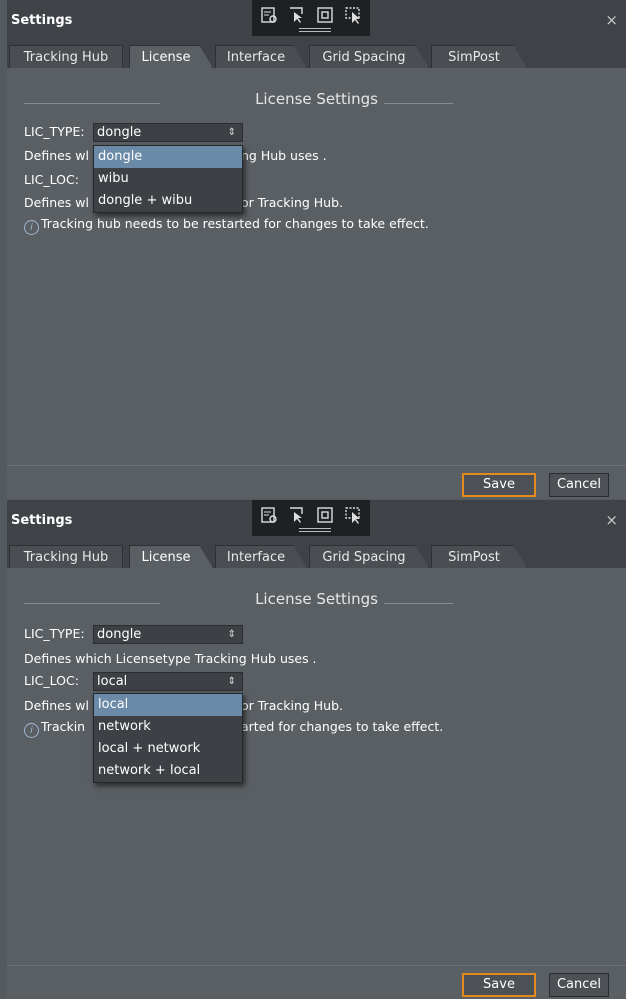 The image size is (626, 999). What do you see at coordinates (56, 155) in the screenshot?
I see `lic-type-description: Defines wl` at bounding box center [56, 155].